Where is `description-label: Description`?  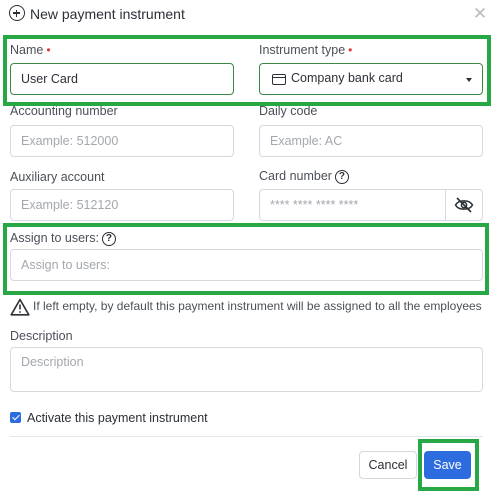
description-label: Description is located at coordinates (41, 336).